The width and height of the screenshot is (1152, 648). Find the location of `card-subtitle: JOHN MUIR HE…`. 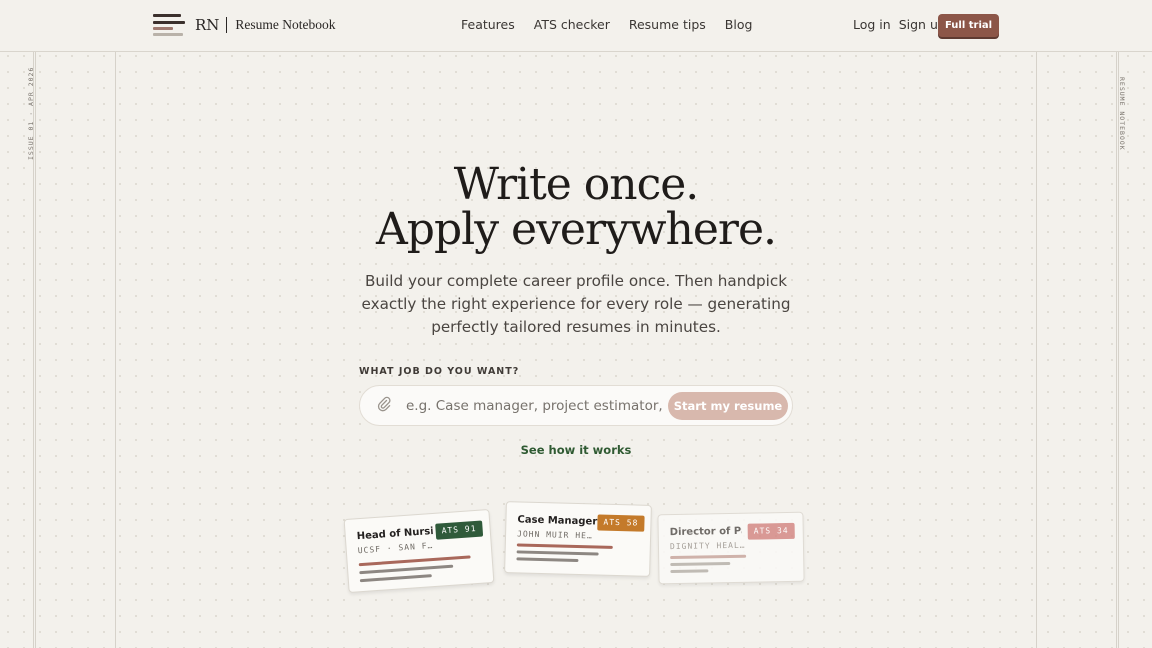

card-subtitle: JOHN MUIR HE… is located at coordinates (554, 535).